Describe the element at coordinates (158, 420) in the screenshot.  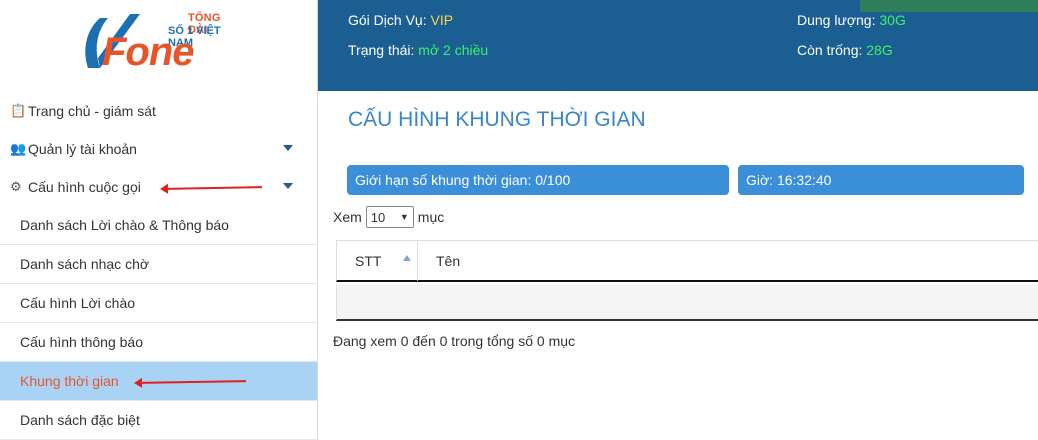
I see `sidebar-subitem-special-list: Danh sách đặc biệt` at that location.